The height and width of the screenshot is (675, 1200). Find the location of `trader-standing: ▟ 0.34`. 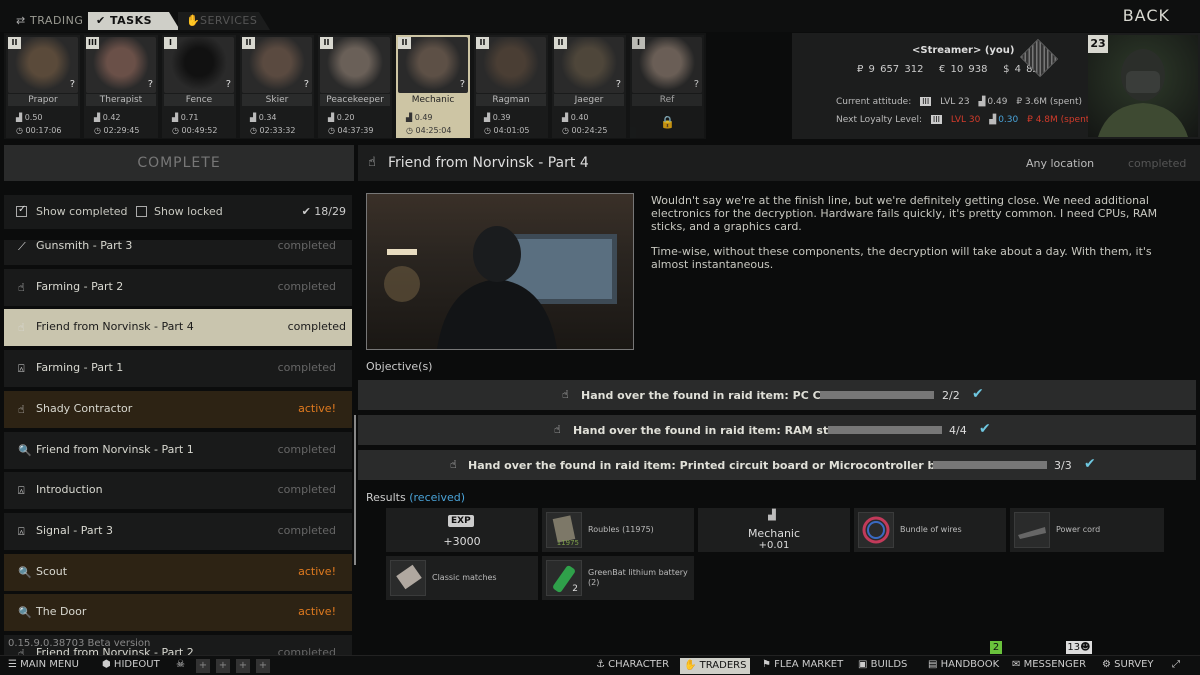

trader-standing: ▟ 0.34 is located at coordinates (263, 117).